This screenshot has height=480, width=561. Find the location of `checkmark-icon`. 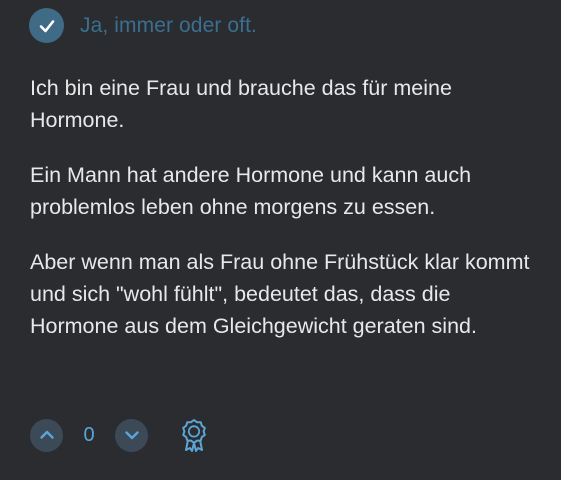

checkmark-icon is located at coordinates (46, 25).